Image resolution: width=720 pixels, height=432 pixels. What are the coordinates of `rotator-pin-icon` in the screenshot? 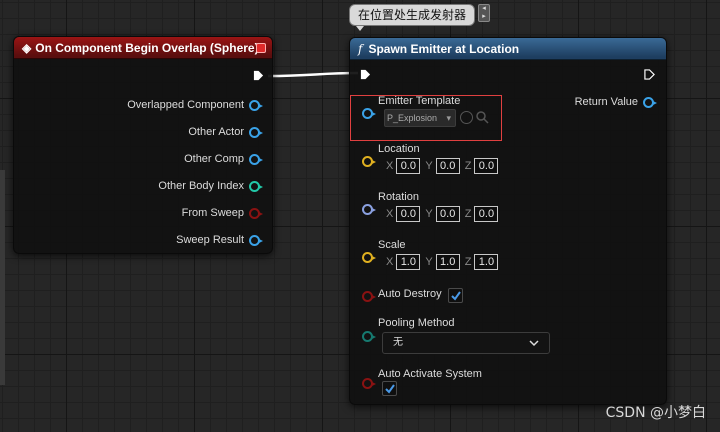 It's located at (369, 209).